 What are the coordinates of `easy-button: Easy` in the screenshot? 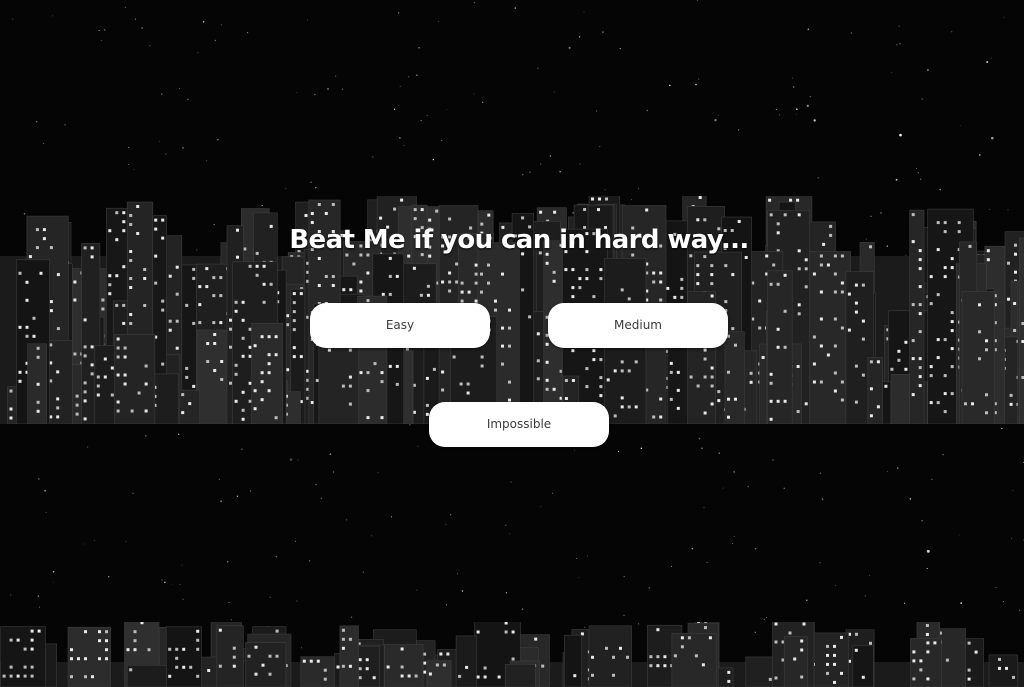 It's located at (400, 325).